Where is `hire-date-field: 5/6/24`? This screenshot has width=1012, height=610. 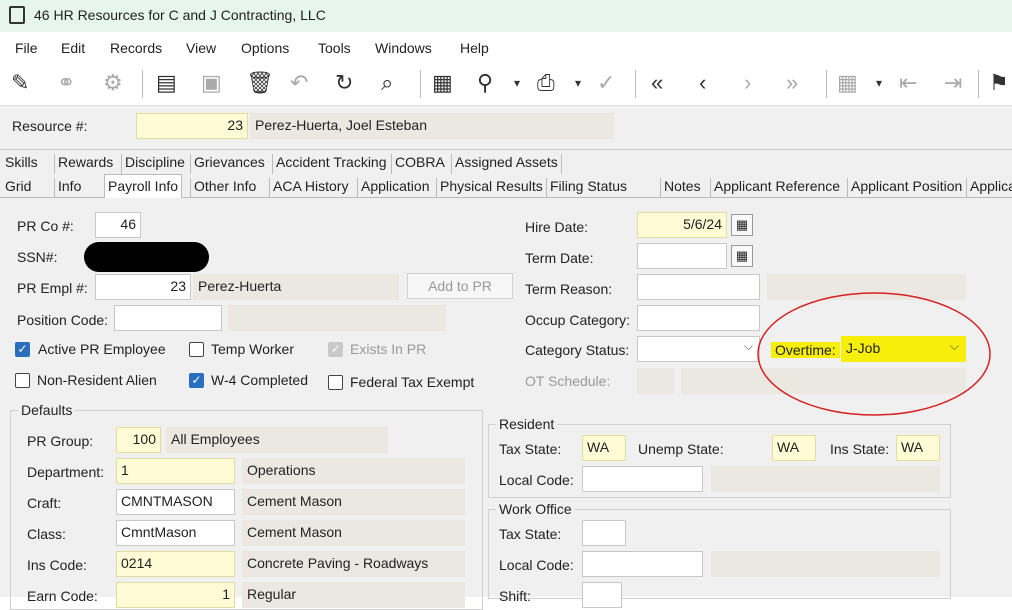 hire-date-field: 5/6/24 is located at coordinates (682, 225).